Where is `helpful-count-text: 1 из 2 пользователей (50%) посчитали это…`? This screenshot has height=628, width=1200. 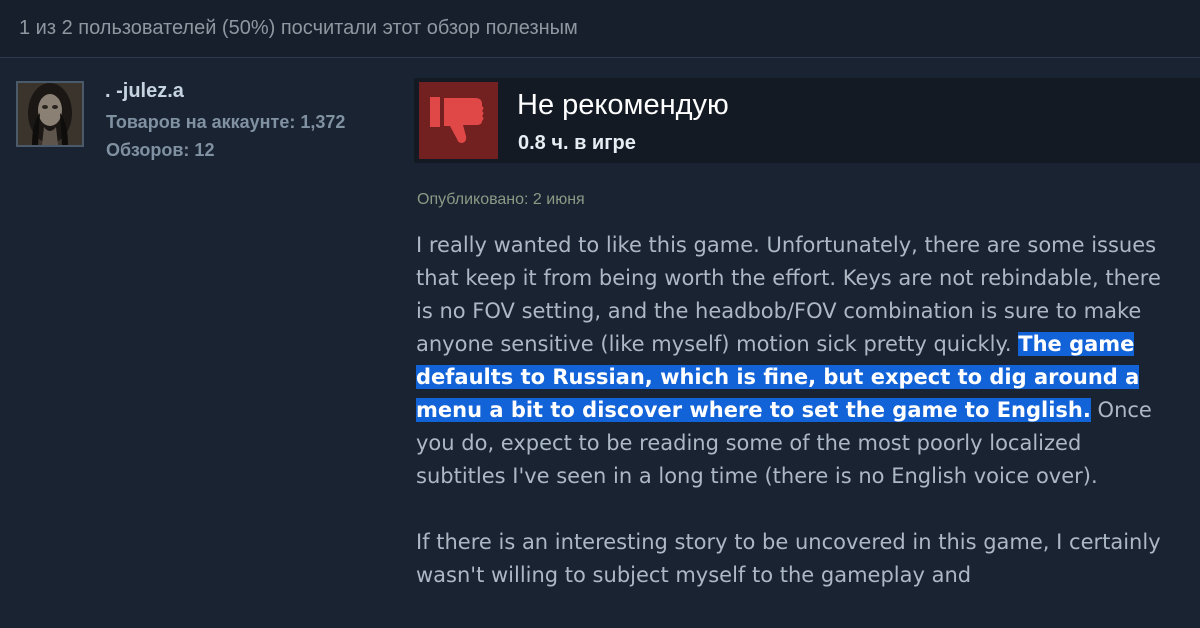
helpful-count-text: 1 из 2 пользователей (50%) посчитали это… is located at coordinates (298, 28).